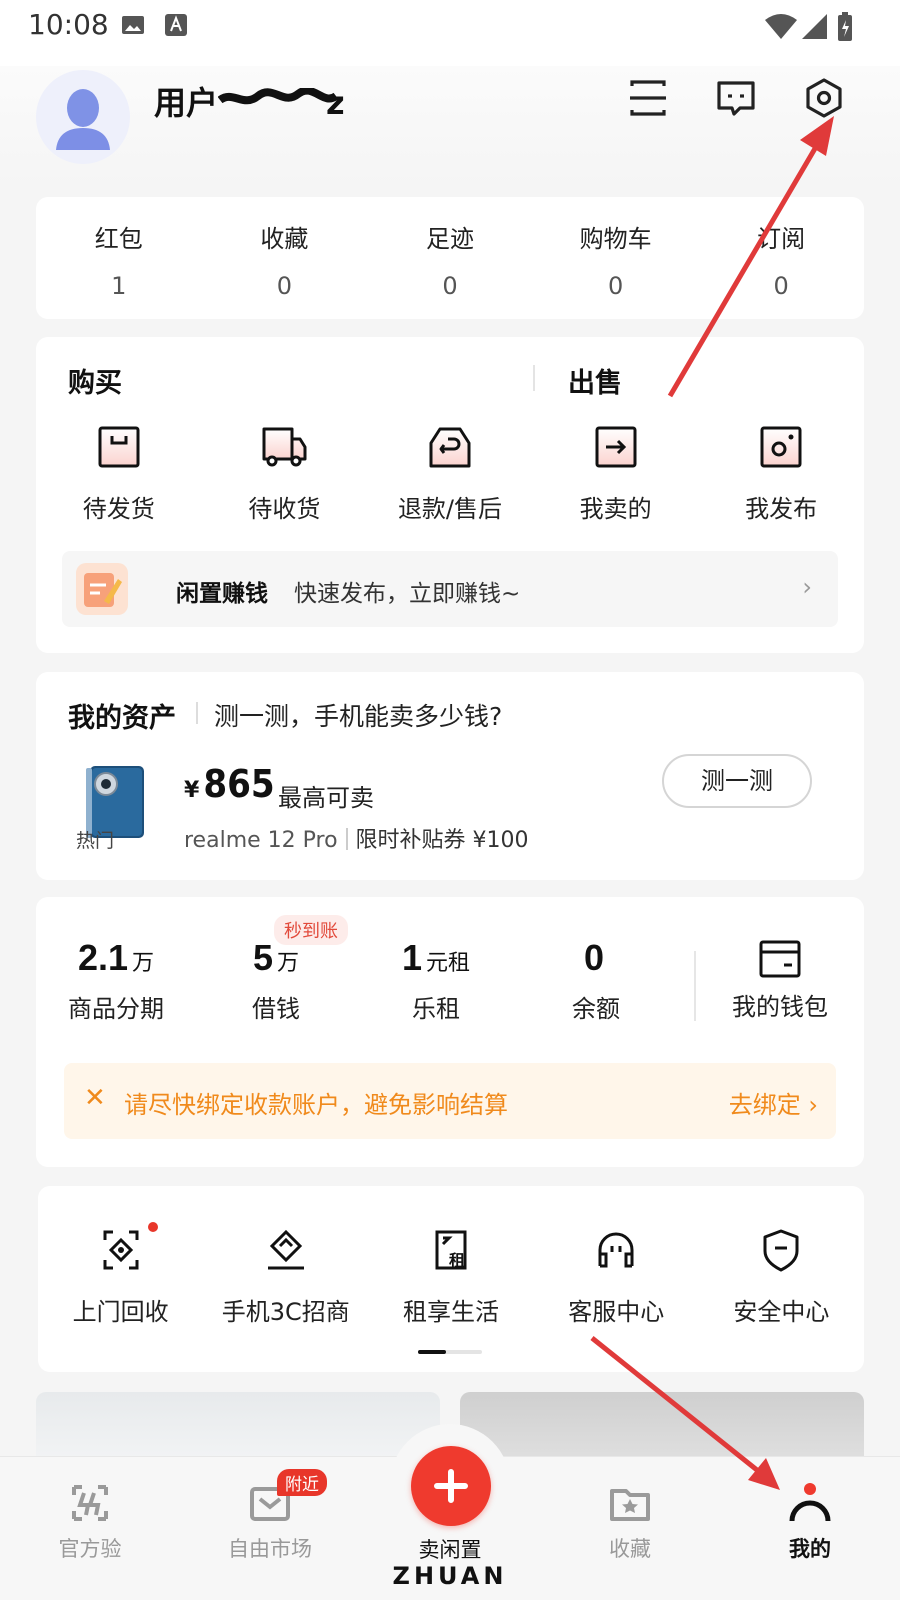 The width and height of the screenshot is (900, 1600). What do you see at coordinates (103, 957) in the screenshot?
I see `finance-number: 2.1` at bounding box center [103, 957].